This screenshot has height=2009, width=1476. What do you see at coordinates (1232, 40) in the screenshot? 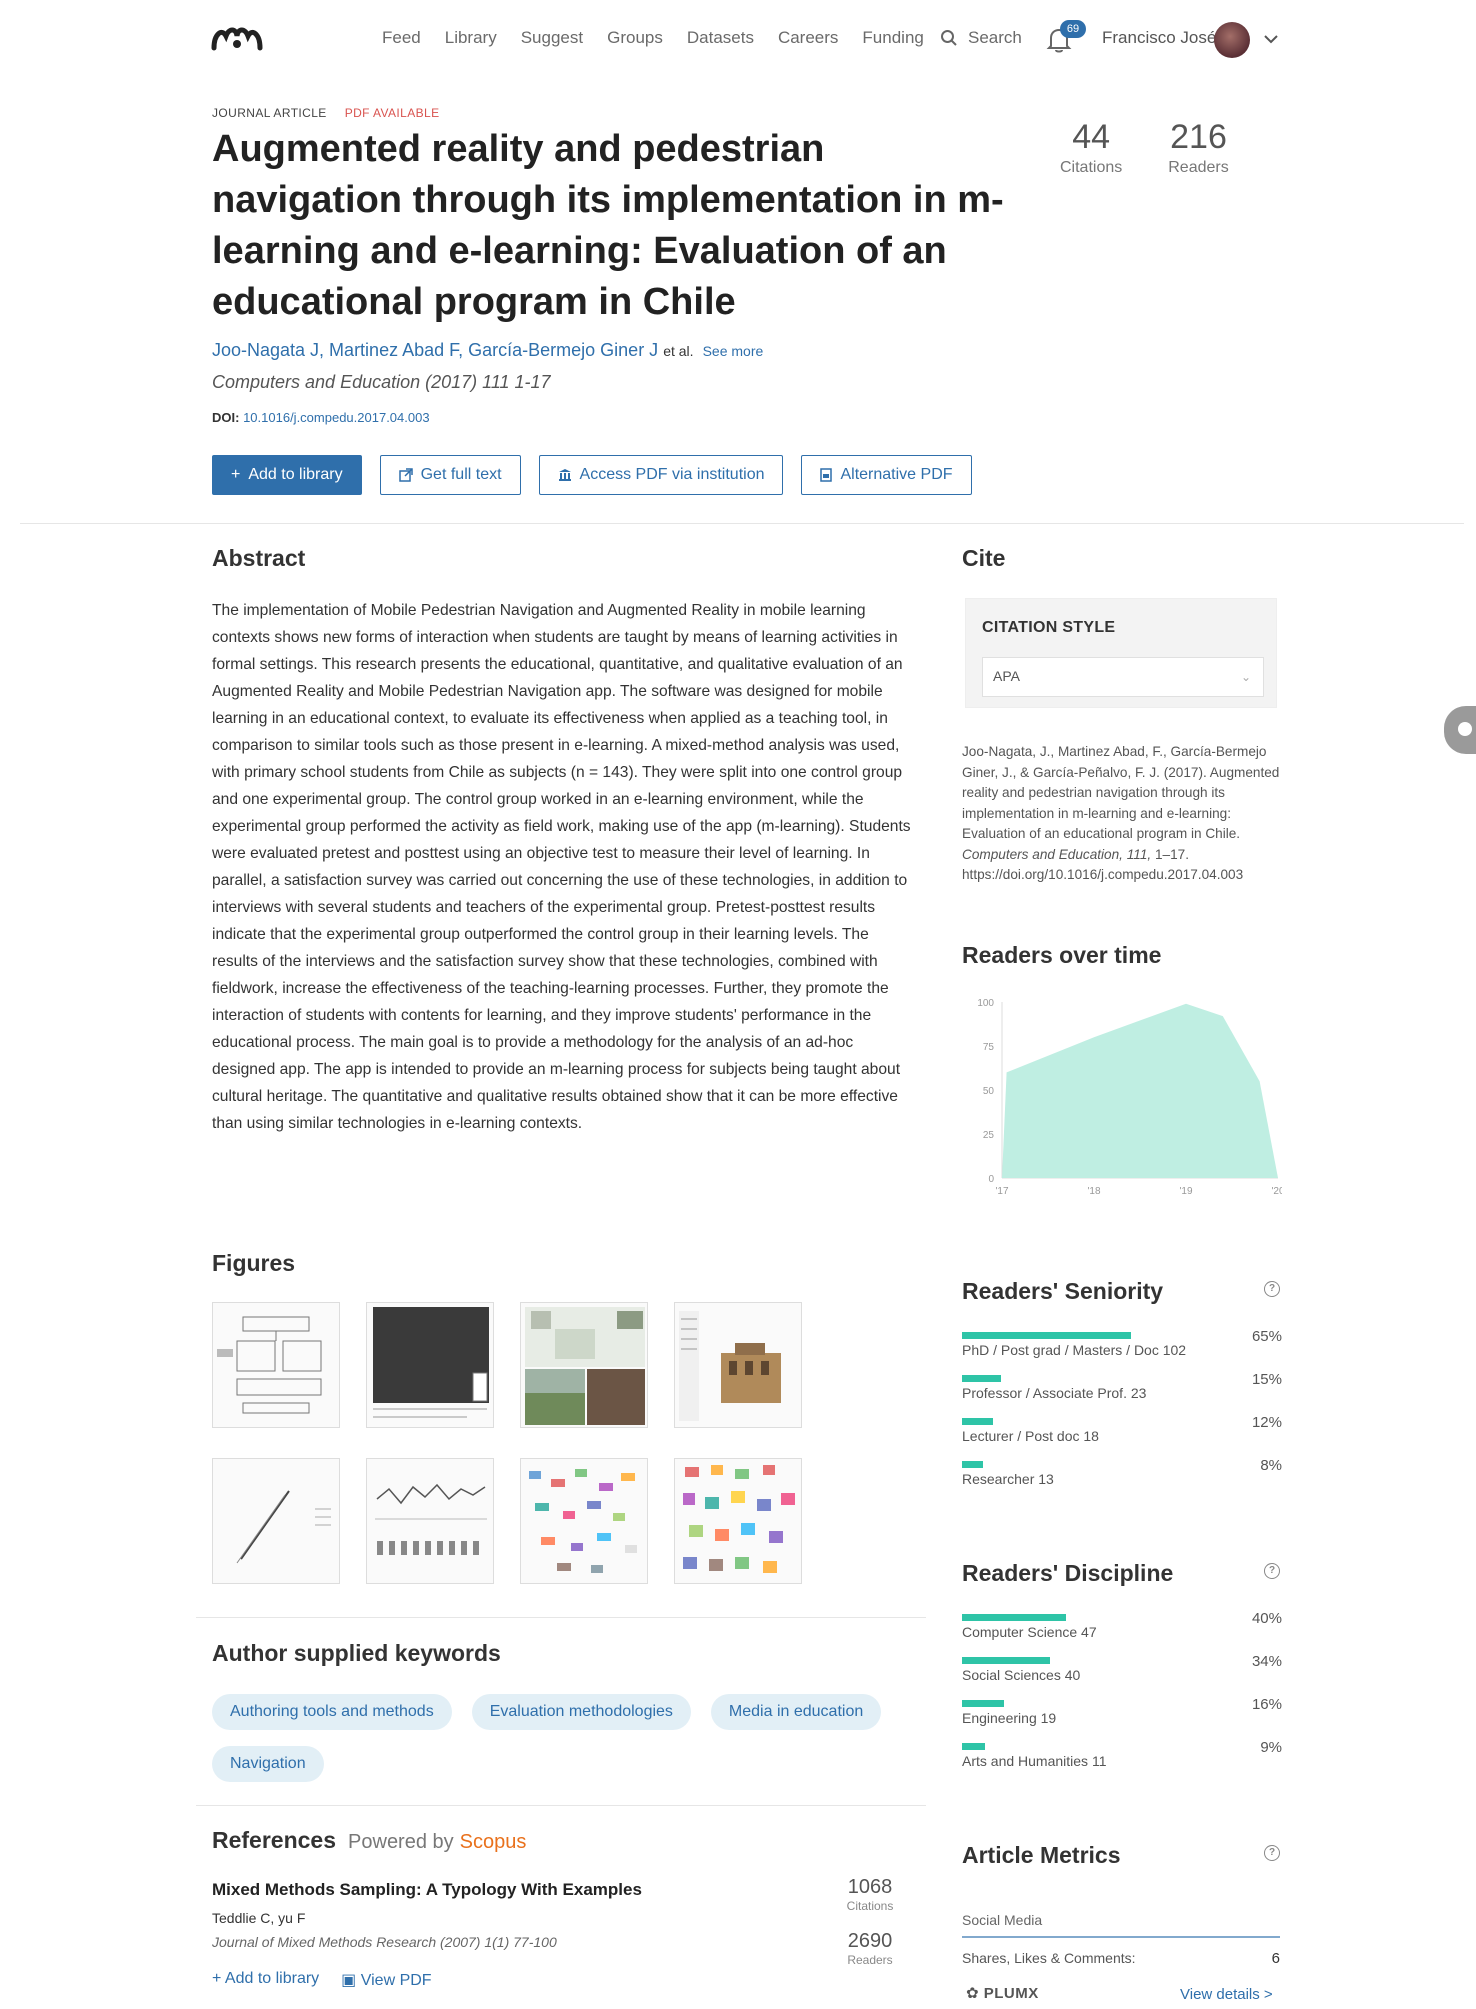
I see `avatar` at bounding box center [1232, 40].